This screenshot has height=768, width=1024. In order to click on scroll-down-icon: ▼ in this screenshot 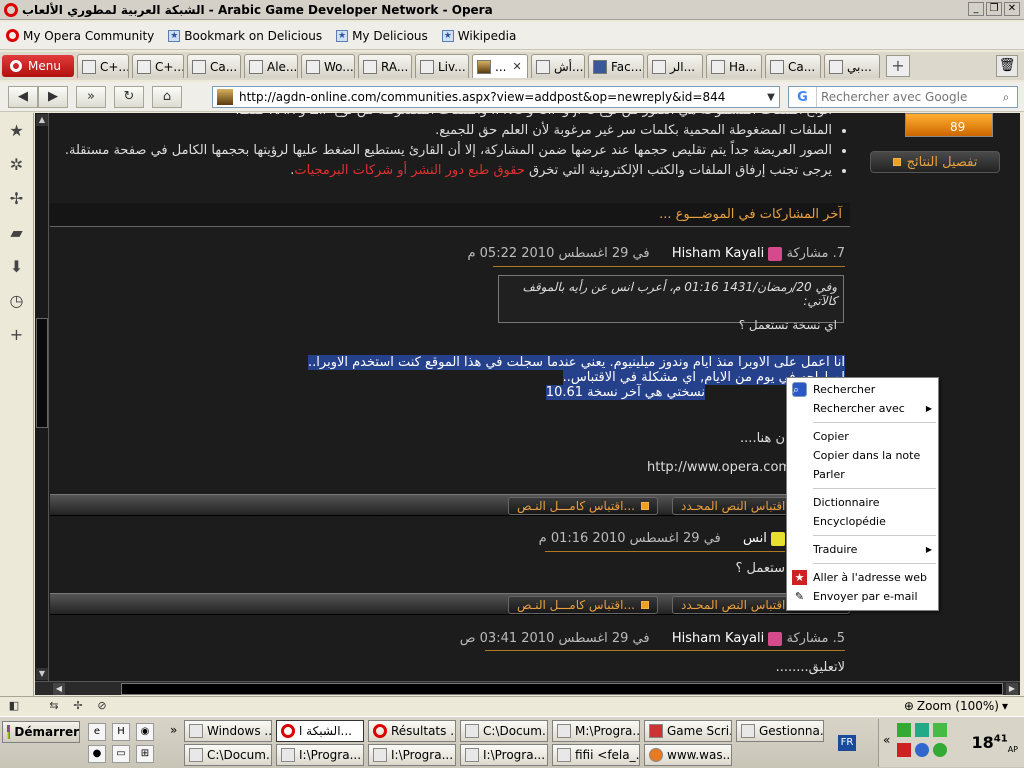, I will do `click(42, 674)`.